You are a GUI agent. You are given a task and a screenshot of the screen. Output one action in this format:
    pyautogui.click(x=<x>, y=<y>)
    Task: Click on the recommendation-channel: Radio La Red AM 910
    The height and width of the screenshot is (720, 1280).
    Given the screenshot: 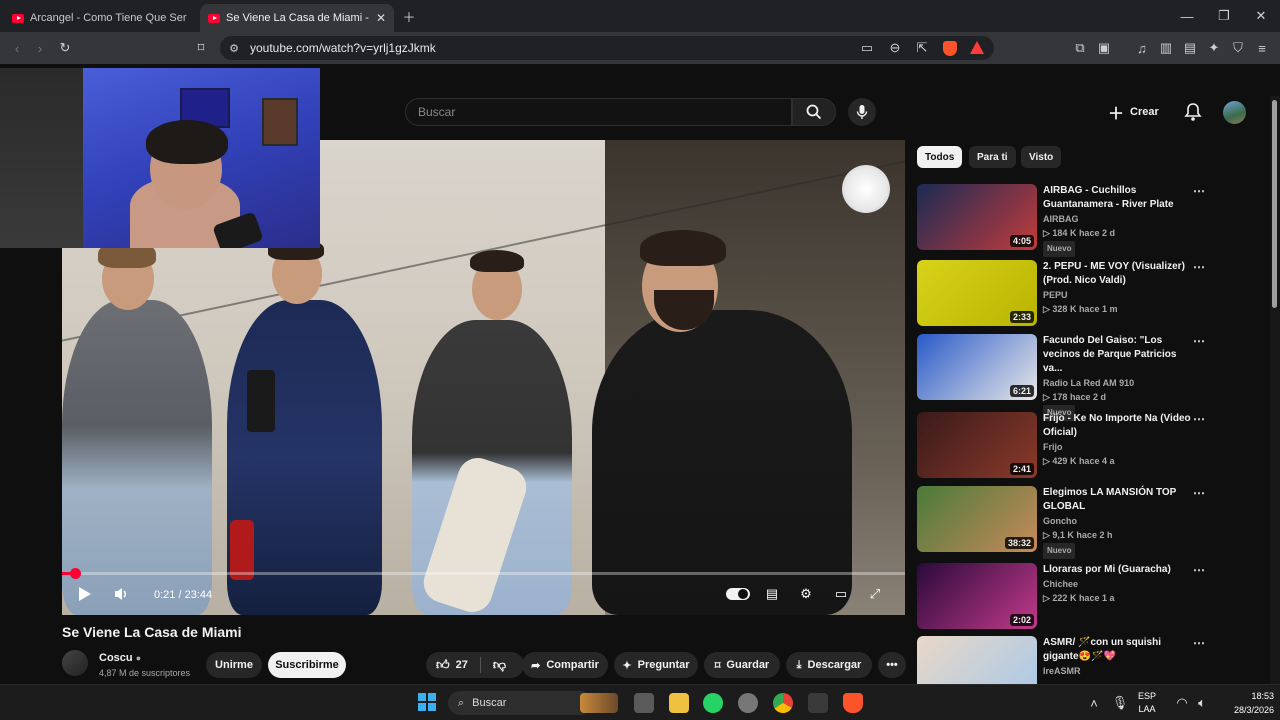 What is the action you would take?
    pyautogui.click(x=1118, y=383)
    